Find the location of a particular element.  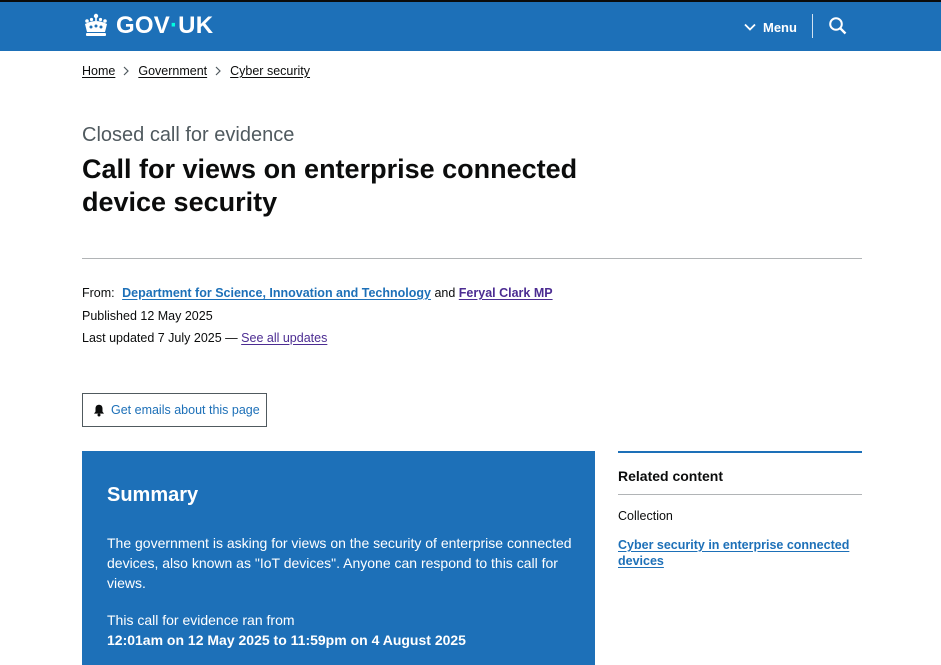

published-date: Published 12 May 2025 is located at coordinates (147, 316).